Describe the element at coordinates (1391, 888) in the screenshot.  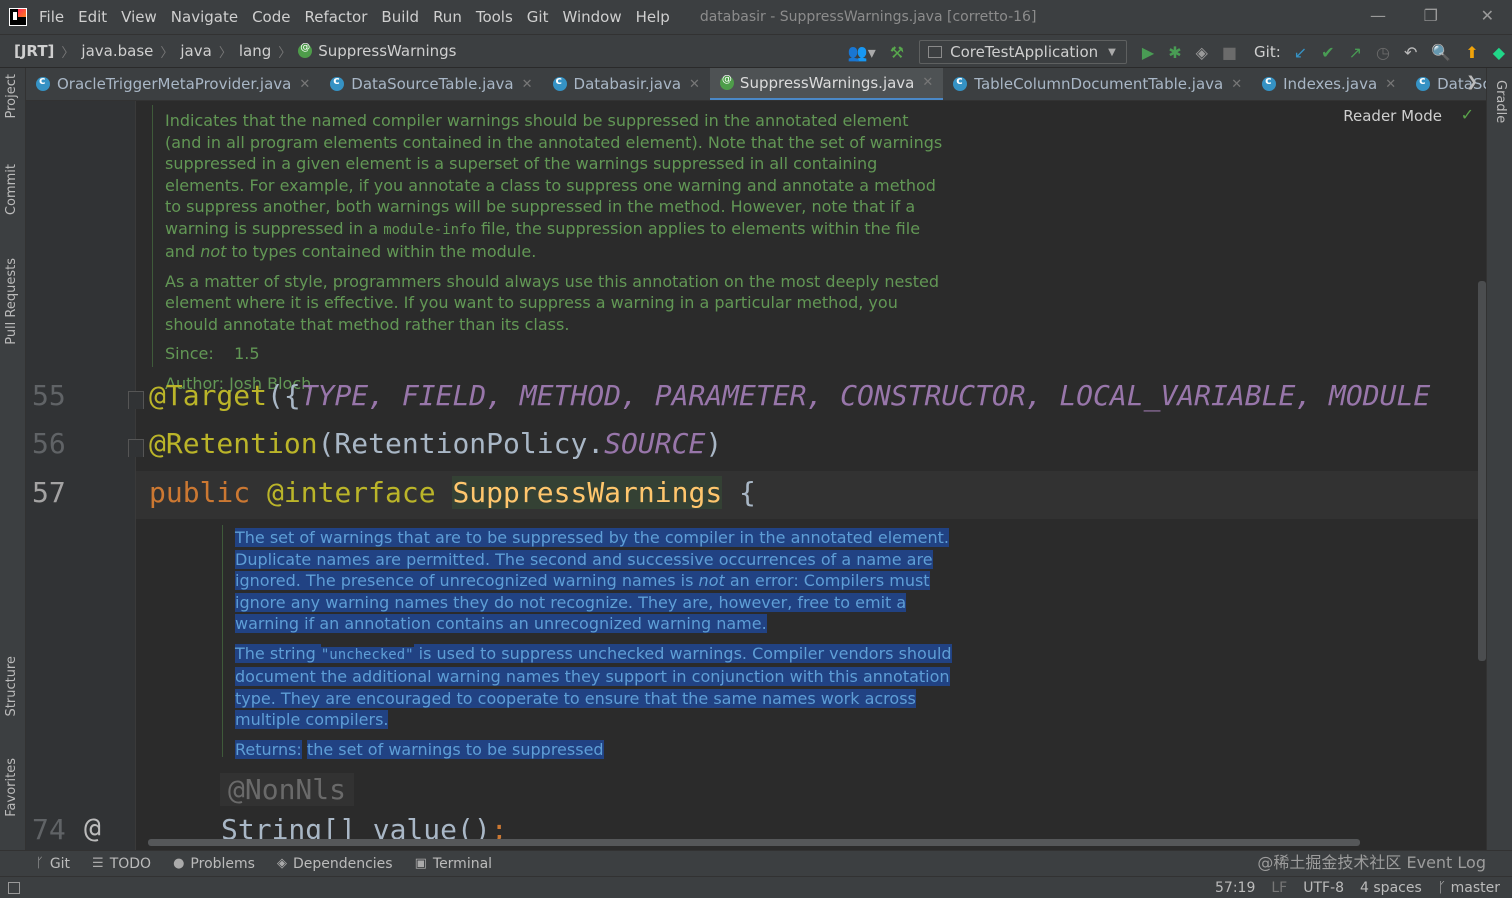
I see `indent-setting: 4 spaces` at that location.